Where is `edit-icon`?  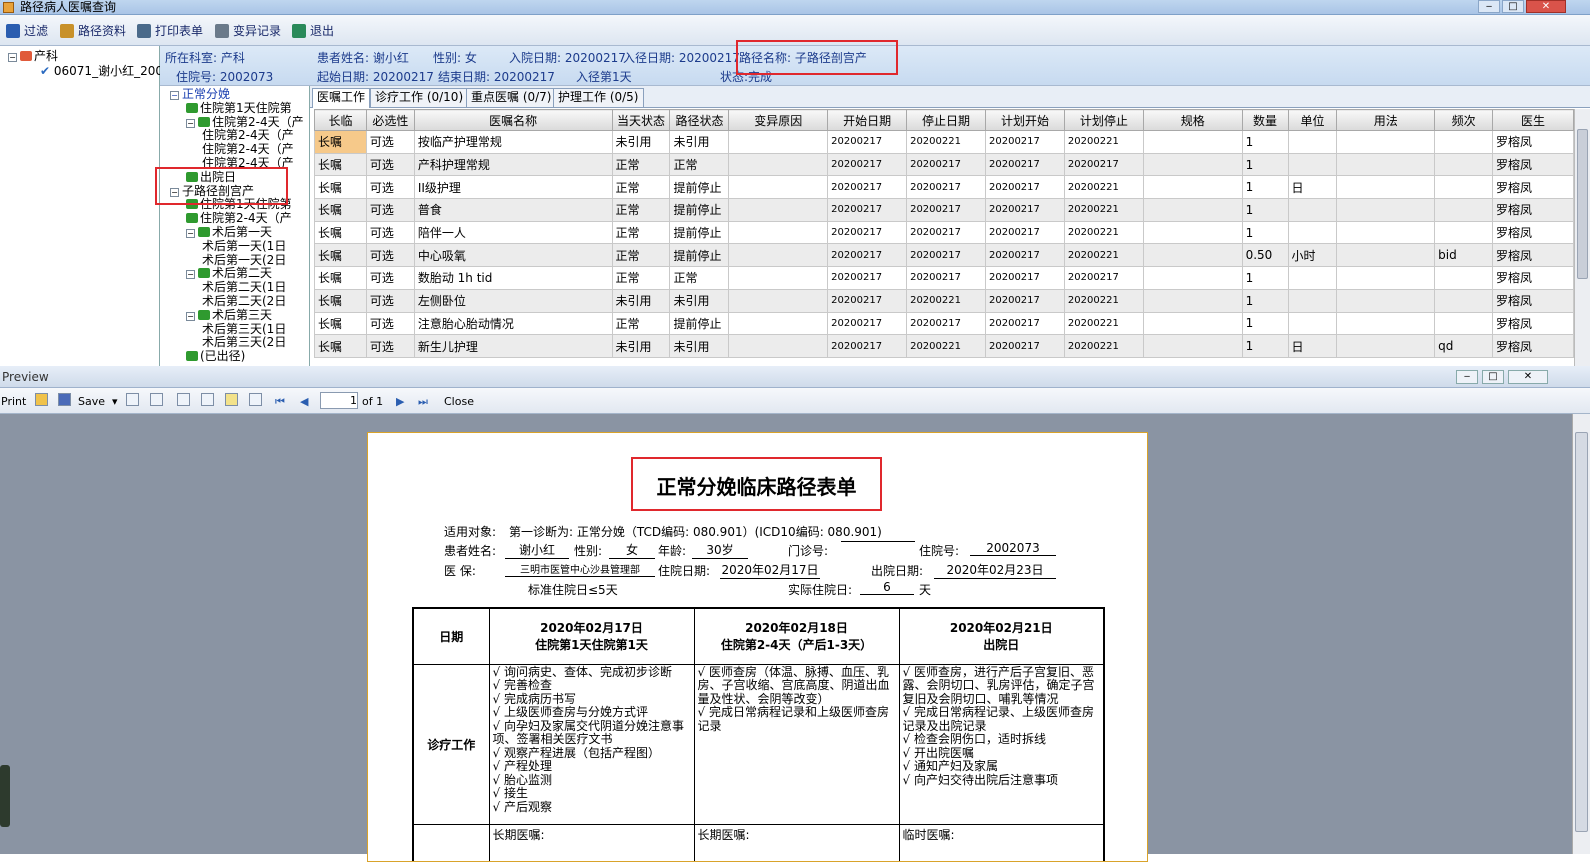
edit-icon is located at coordinates (231, 399).